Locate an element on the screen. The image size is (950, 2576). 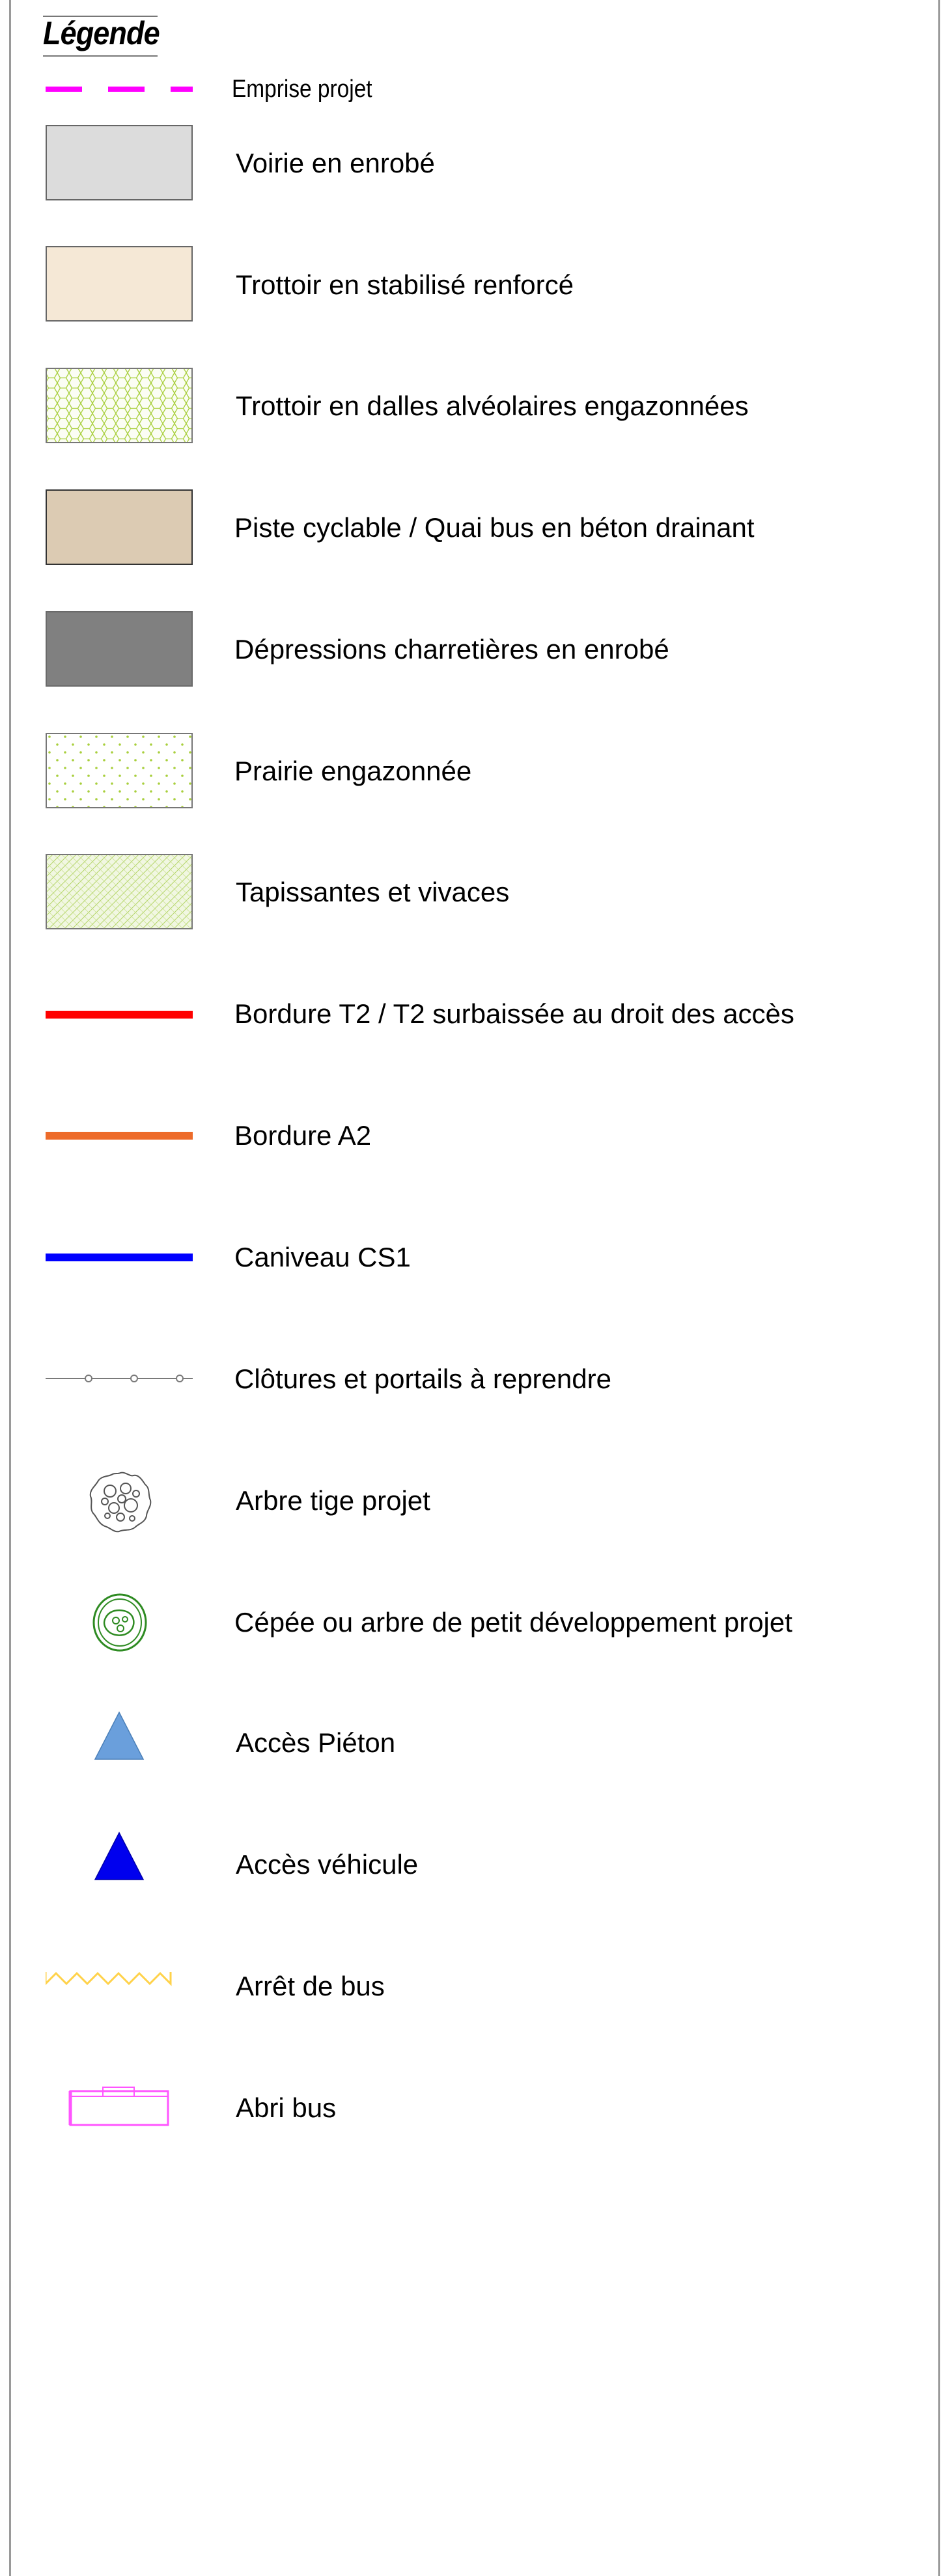
tapissantes-weave-swatch is located at coordinates (119, 891).